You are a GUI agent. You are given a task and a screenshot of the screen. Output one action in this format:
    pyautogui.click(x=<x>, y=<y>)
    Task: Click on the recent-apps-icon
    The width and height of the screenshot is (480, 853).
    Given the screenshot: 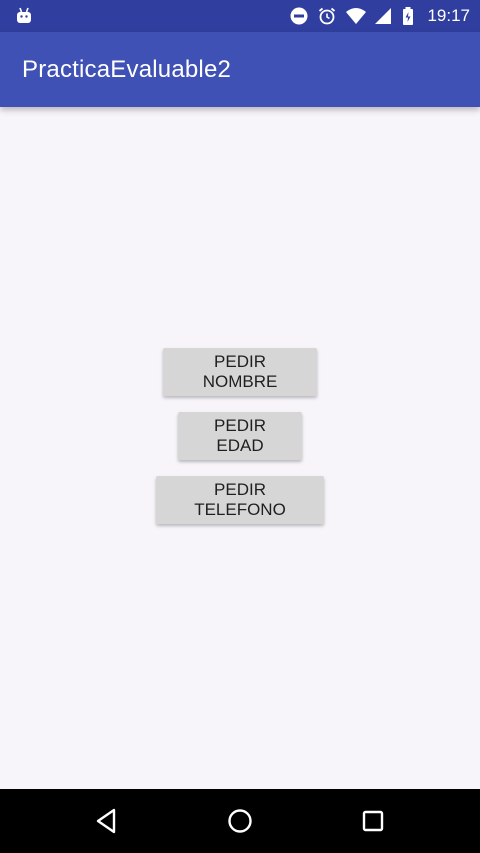 What is the action you would take?
    pyautogui.click(x=373, y=821)
    